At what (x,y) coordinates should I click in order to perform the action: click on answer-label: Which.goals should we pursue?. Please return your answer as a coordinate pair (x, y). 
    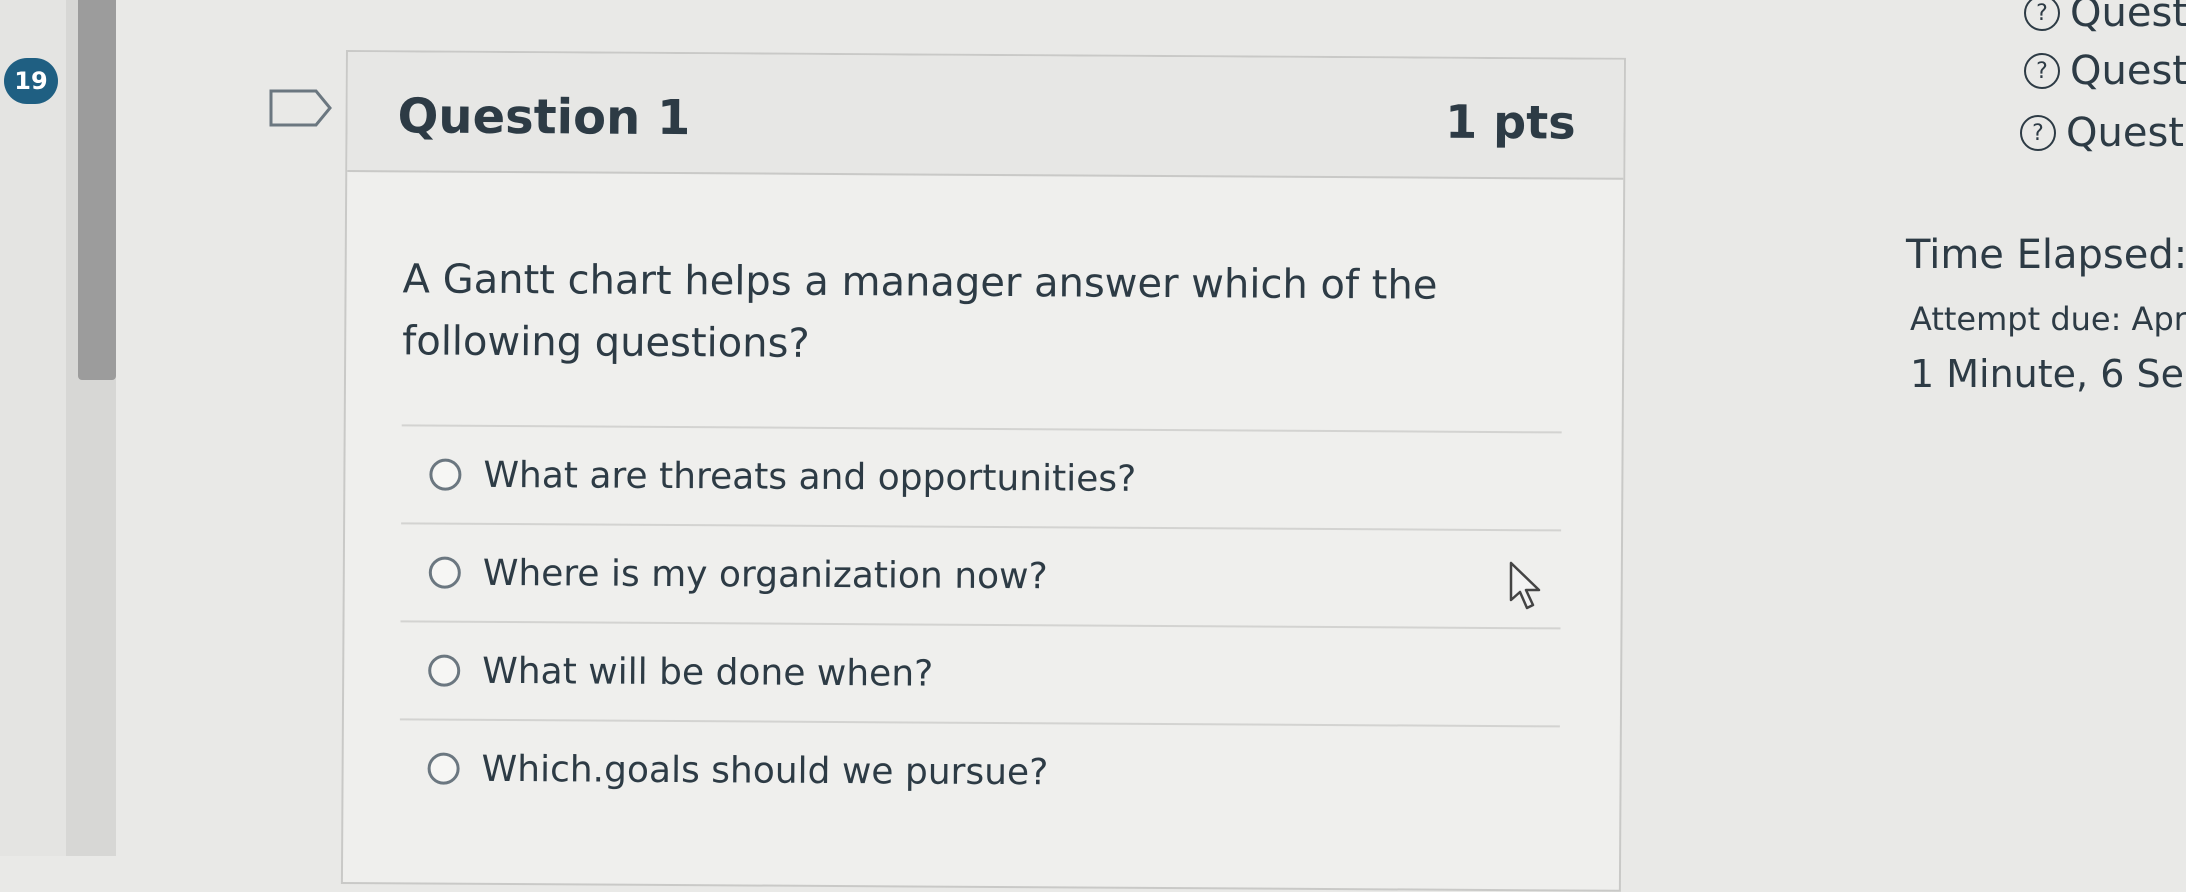
    Looking at the image, I should click on (764, 770).